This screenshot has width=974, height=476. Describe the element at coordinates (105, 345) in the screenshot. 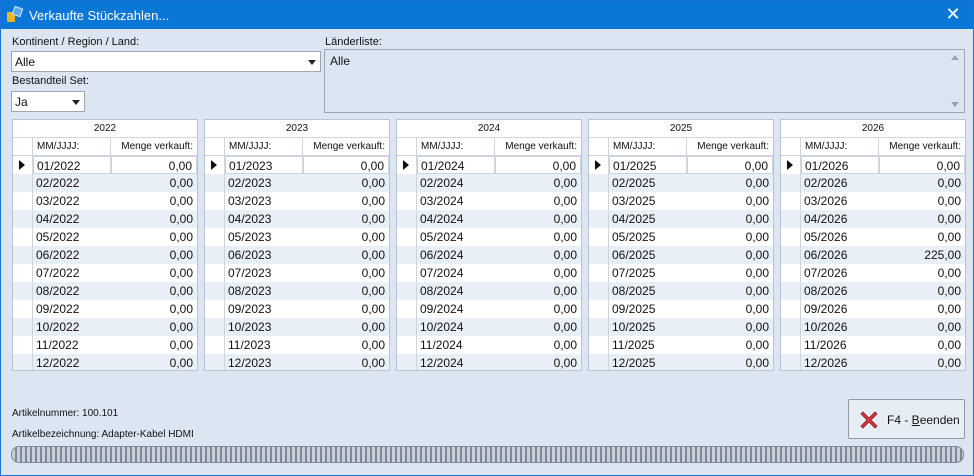

I see `table-row: 11/2022 0,00` at that location.